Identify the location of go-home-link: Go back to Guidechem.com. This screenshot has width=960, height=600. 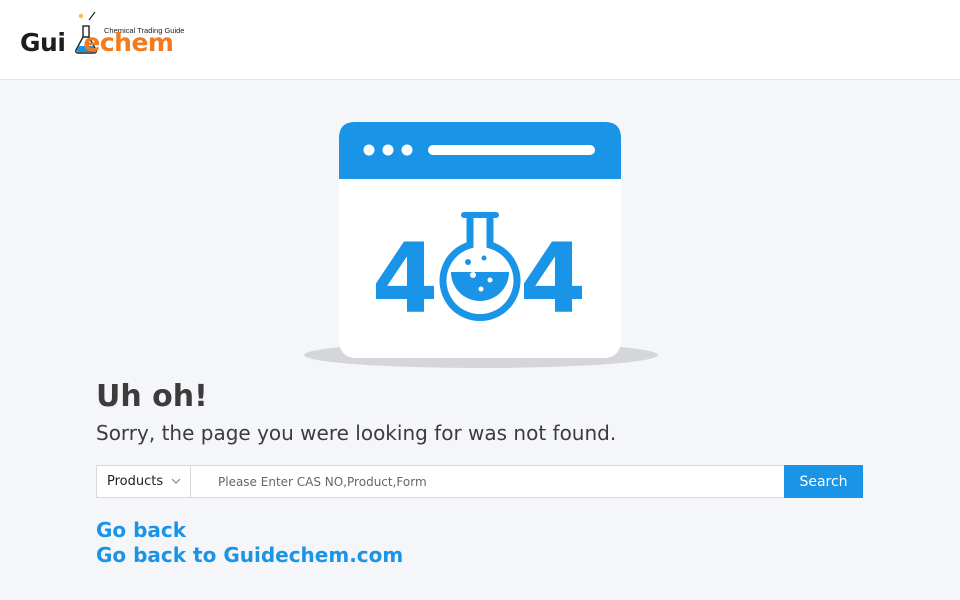
(249, 555).